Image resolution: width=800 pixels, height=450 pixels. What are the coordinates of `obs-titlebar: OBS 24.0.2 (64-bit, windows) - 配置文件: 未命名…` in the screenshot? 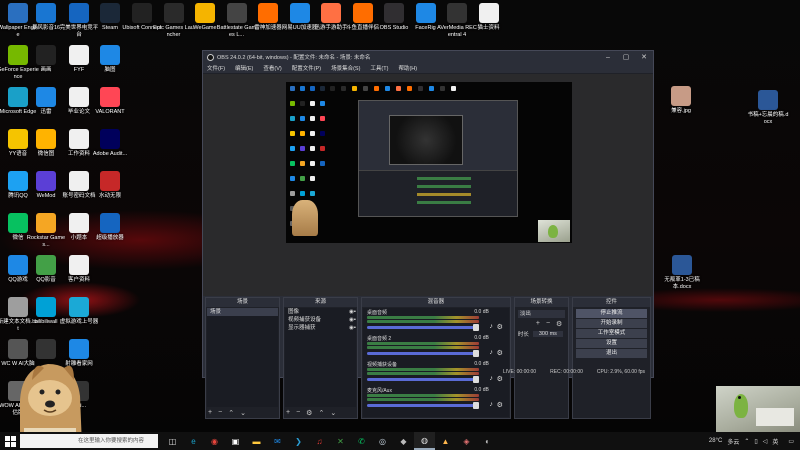 It's located at (428, 57).